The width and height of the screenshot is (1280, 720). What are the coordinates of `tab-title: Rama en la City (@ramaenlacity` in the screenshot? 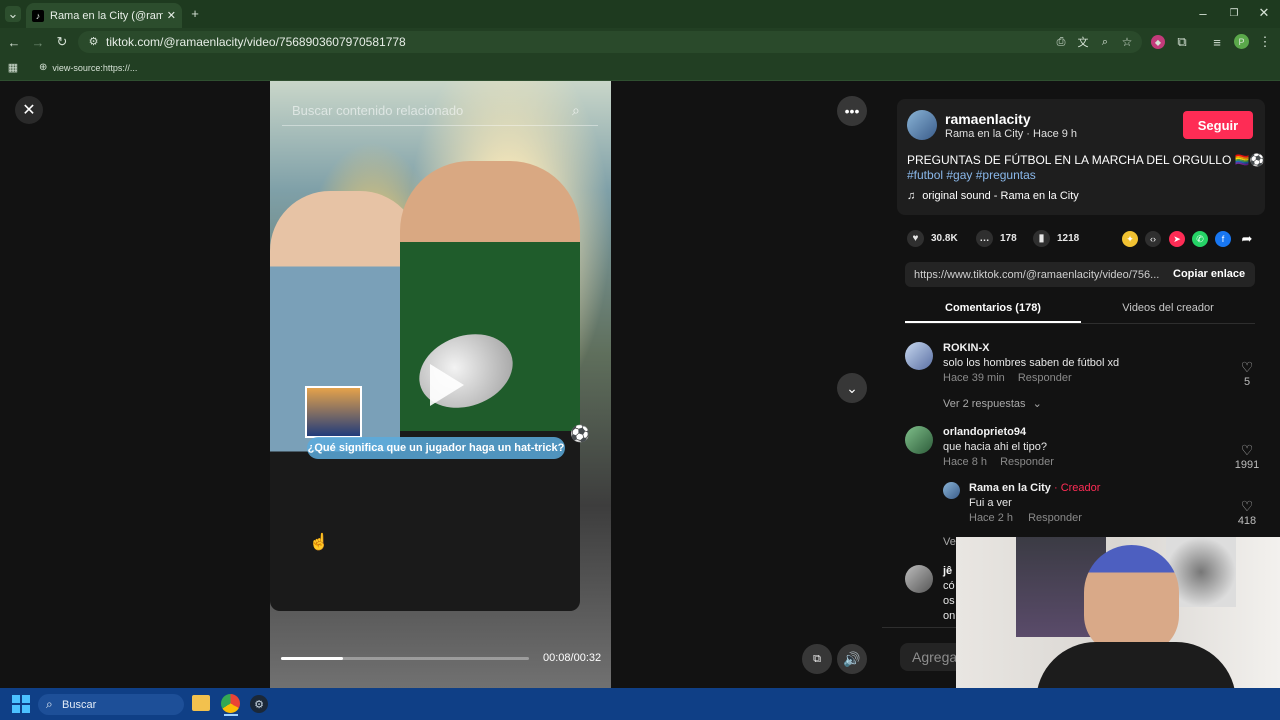 It's located at (106, 15).